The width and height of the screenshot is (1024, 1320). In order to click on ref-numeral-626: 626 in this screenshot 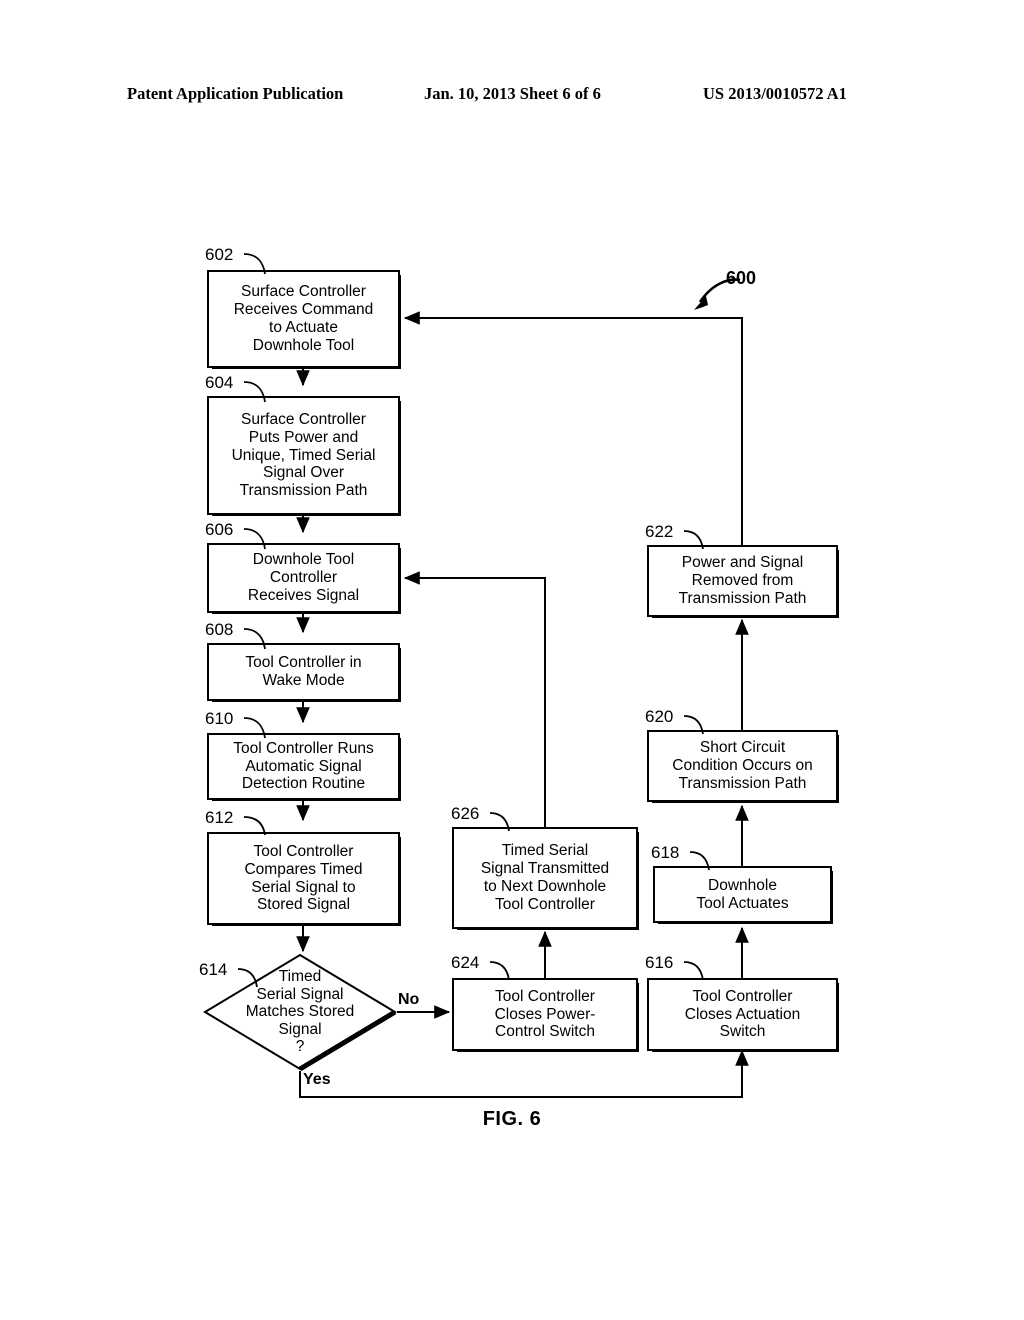, I will do `click(465, 813)`.